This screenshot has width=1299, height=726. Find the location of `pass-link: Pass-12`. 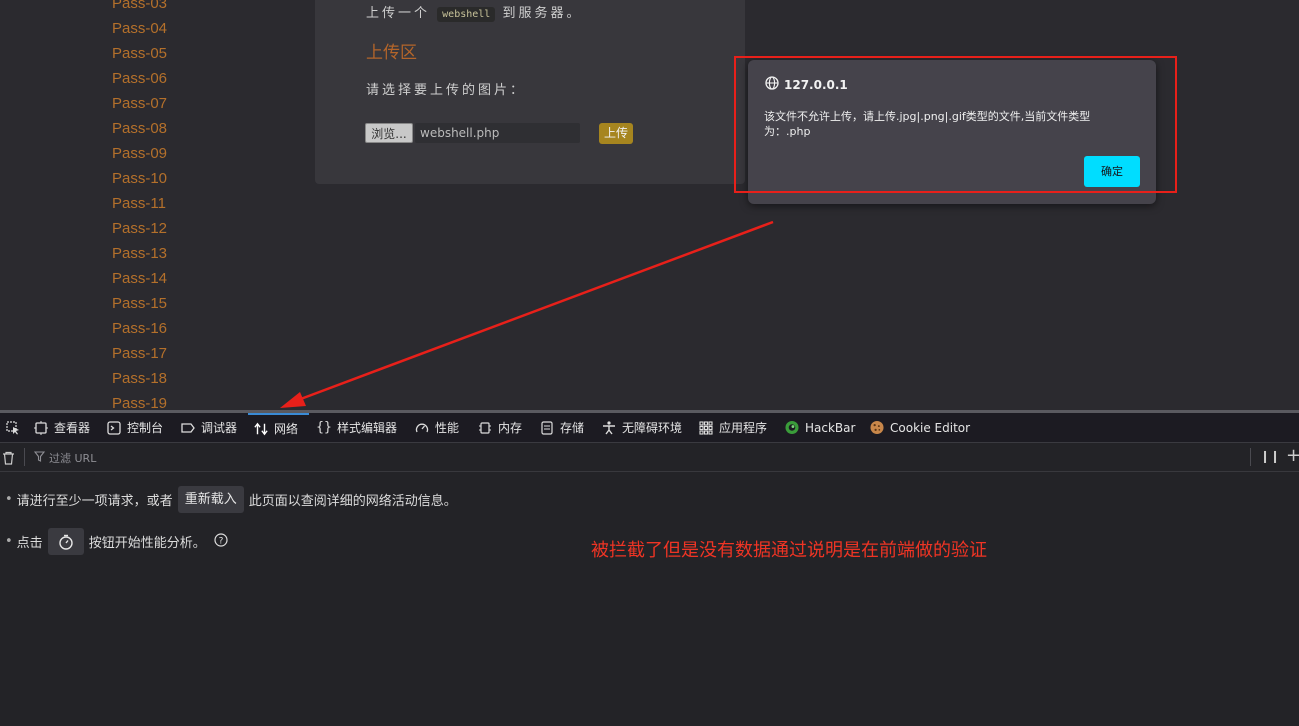

pass-link: Pass-12 is located at coordinates (139, 228).